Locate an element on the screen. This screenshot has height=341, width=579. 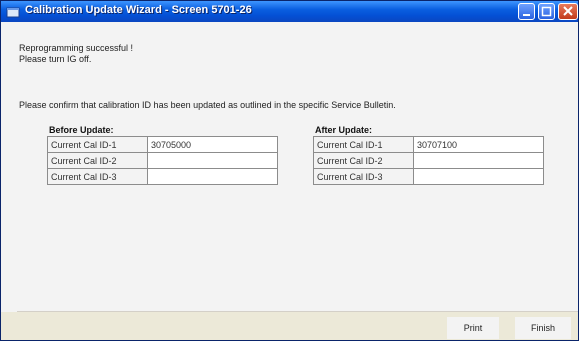
after-update-title: After Update: is located at coordinates (344, 130).